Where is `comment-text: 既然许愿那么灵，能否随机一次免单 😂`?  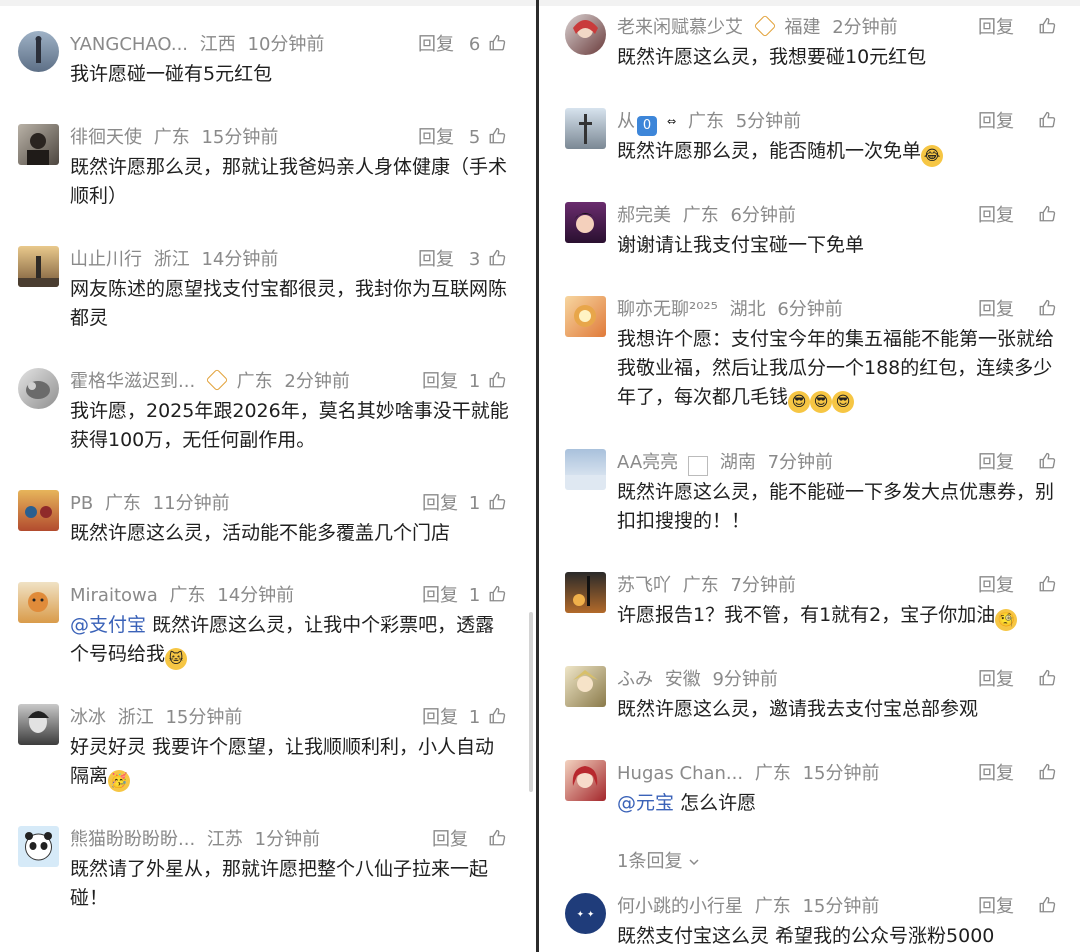 comment-text: 既然许愿那么灵，能否随机一次免单 😂 is located at coordinates (837, 152).